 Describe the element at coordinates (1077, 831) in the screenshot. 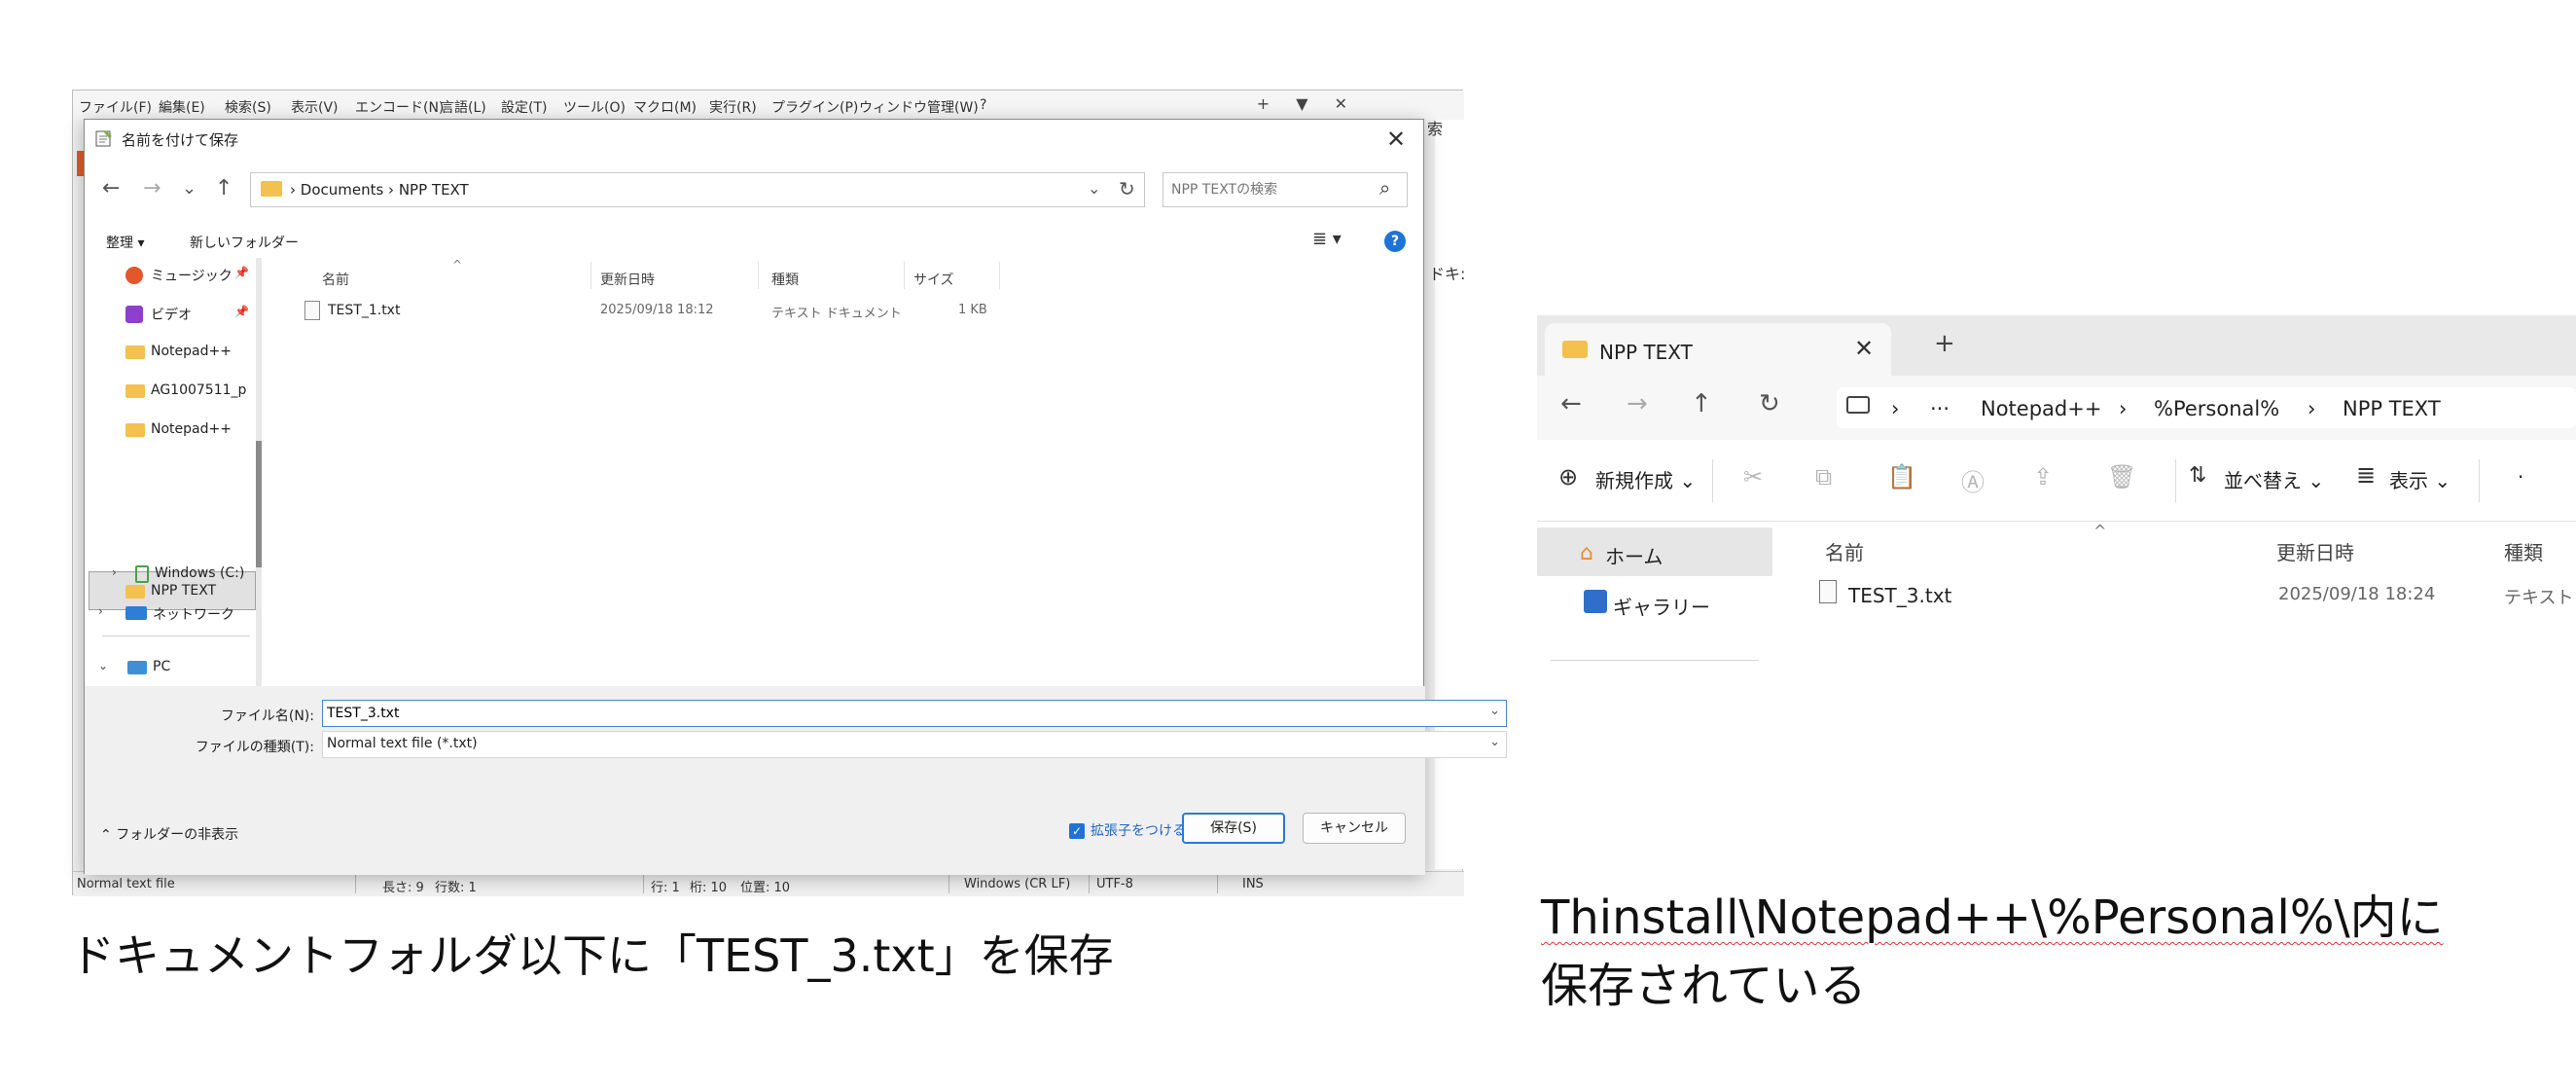

I see `checkbox-checked-icon: ✓` at that location.